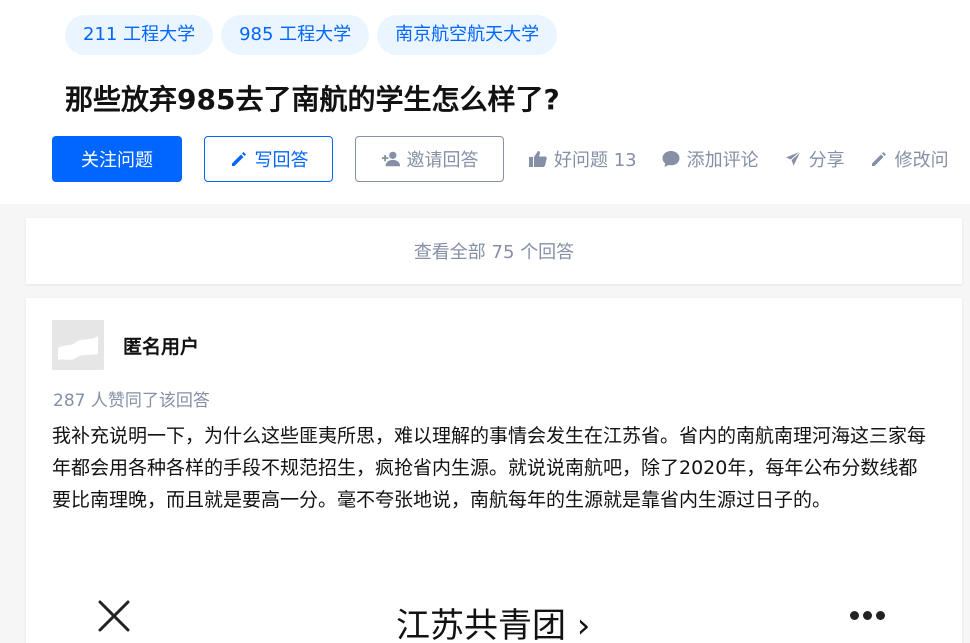 The image size is (970, 643). I want to click on follow-question-label: 关注问题, so click(117, 160).